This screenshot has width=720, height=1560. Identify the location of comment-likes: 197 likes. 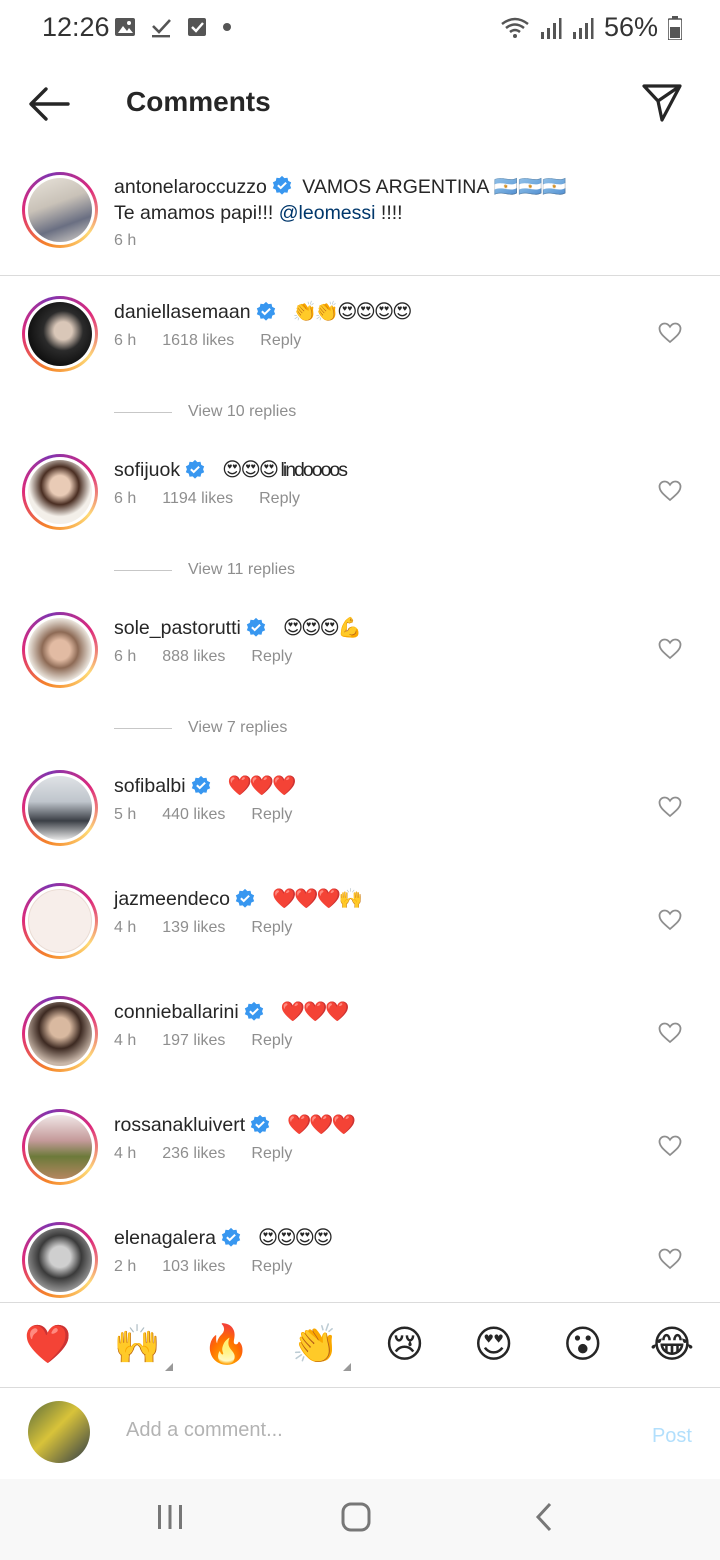
(193, 1041).